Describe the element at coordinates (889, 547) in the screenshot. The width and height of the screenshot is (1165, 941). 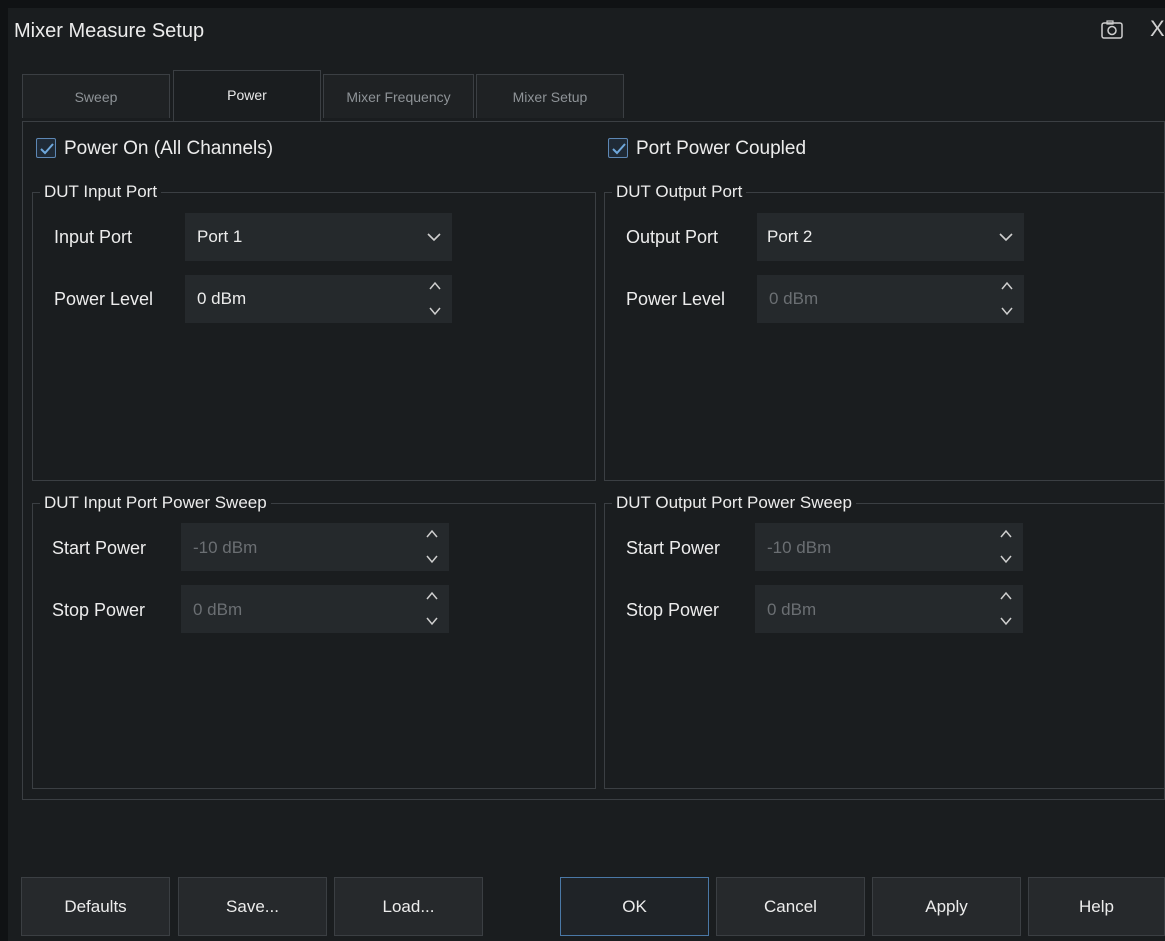
I see `output-start-power-spinbox: -10 dBm` at that location.